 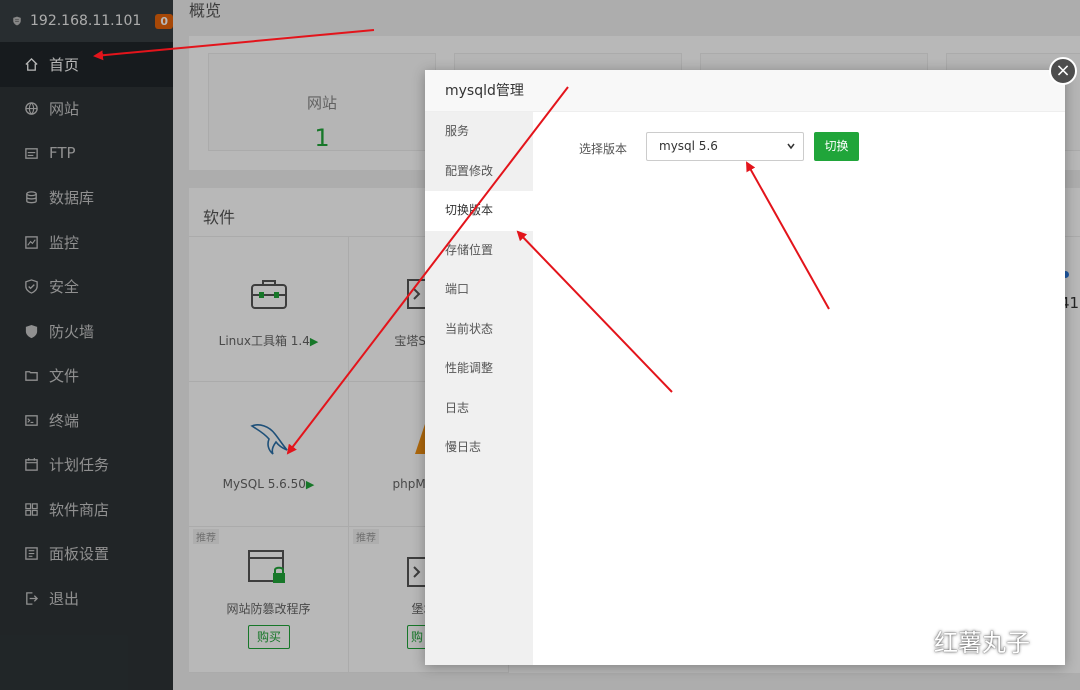 I want to click on close-icon: ×, so click(x=1063, y=71).